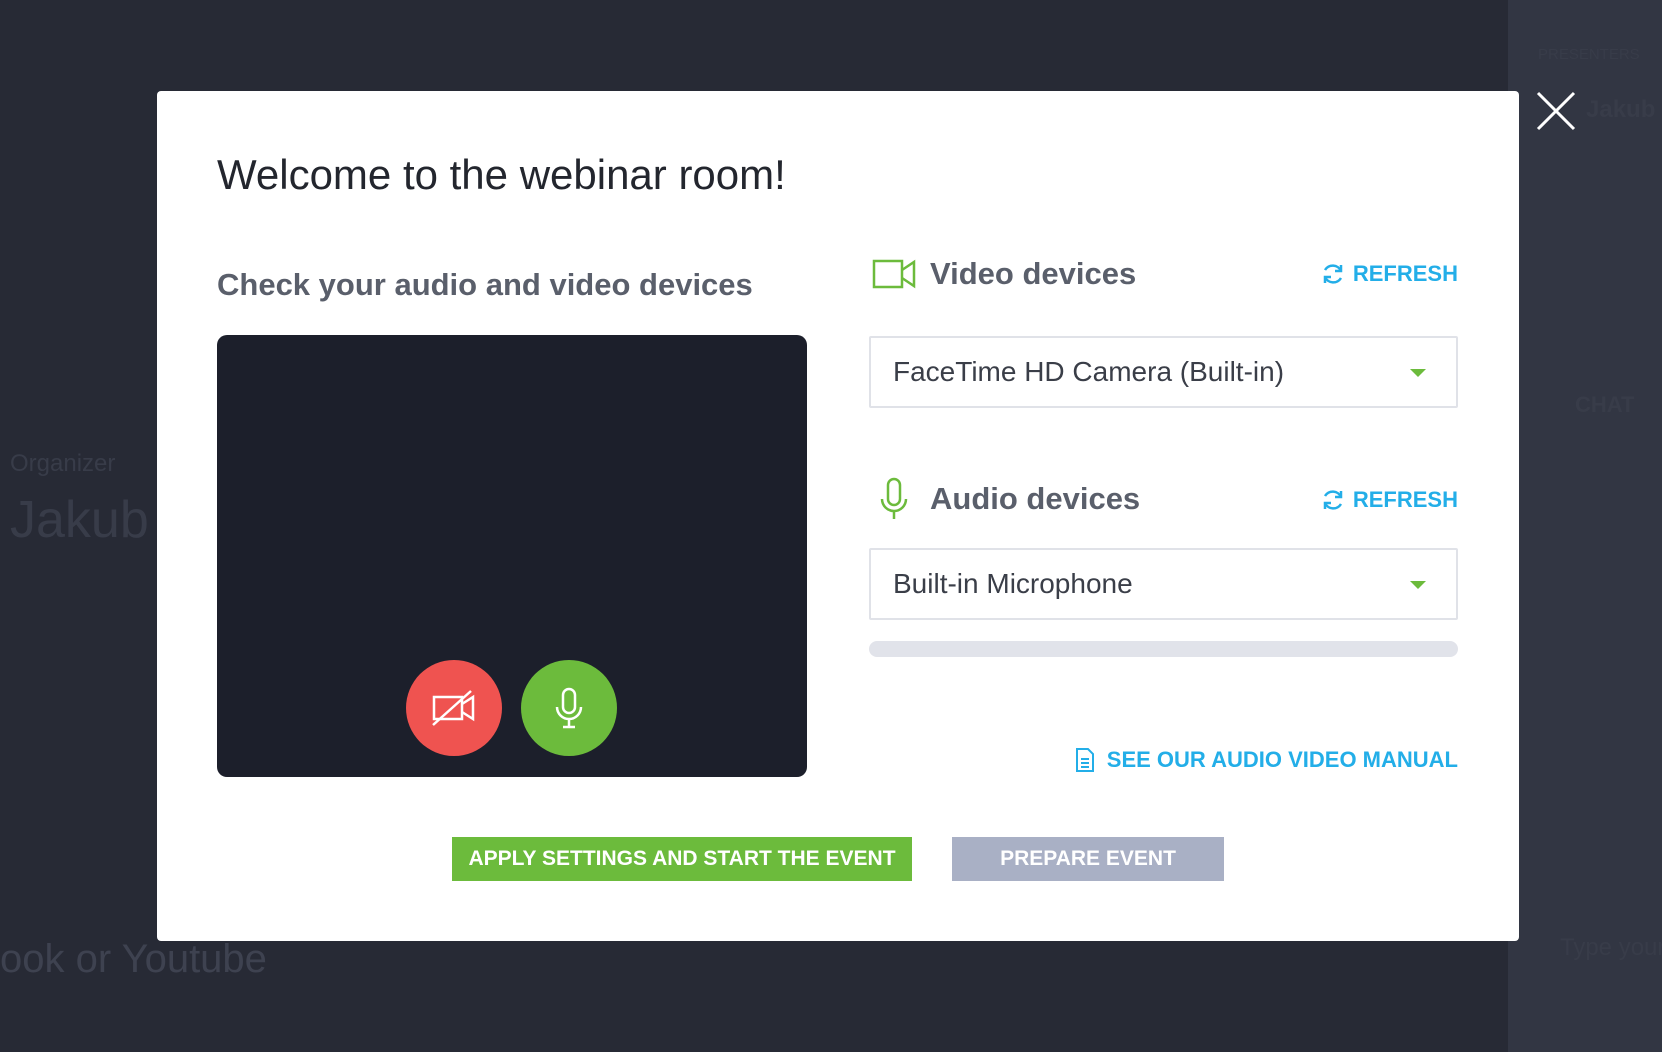  I want to click on background-sidebar, so click(1585, 526).